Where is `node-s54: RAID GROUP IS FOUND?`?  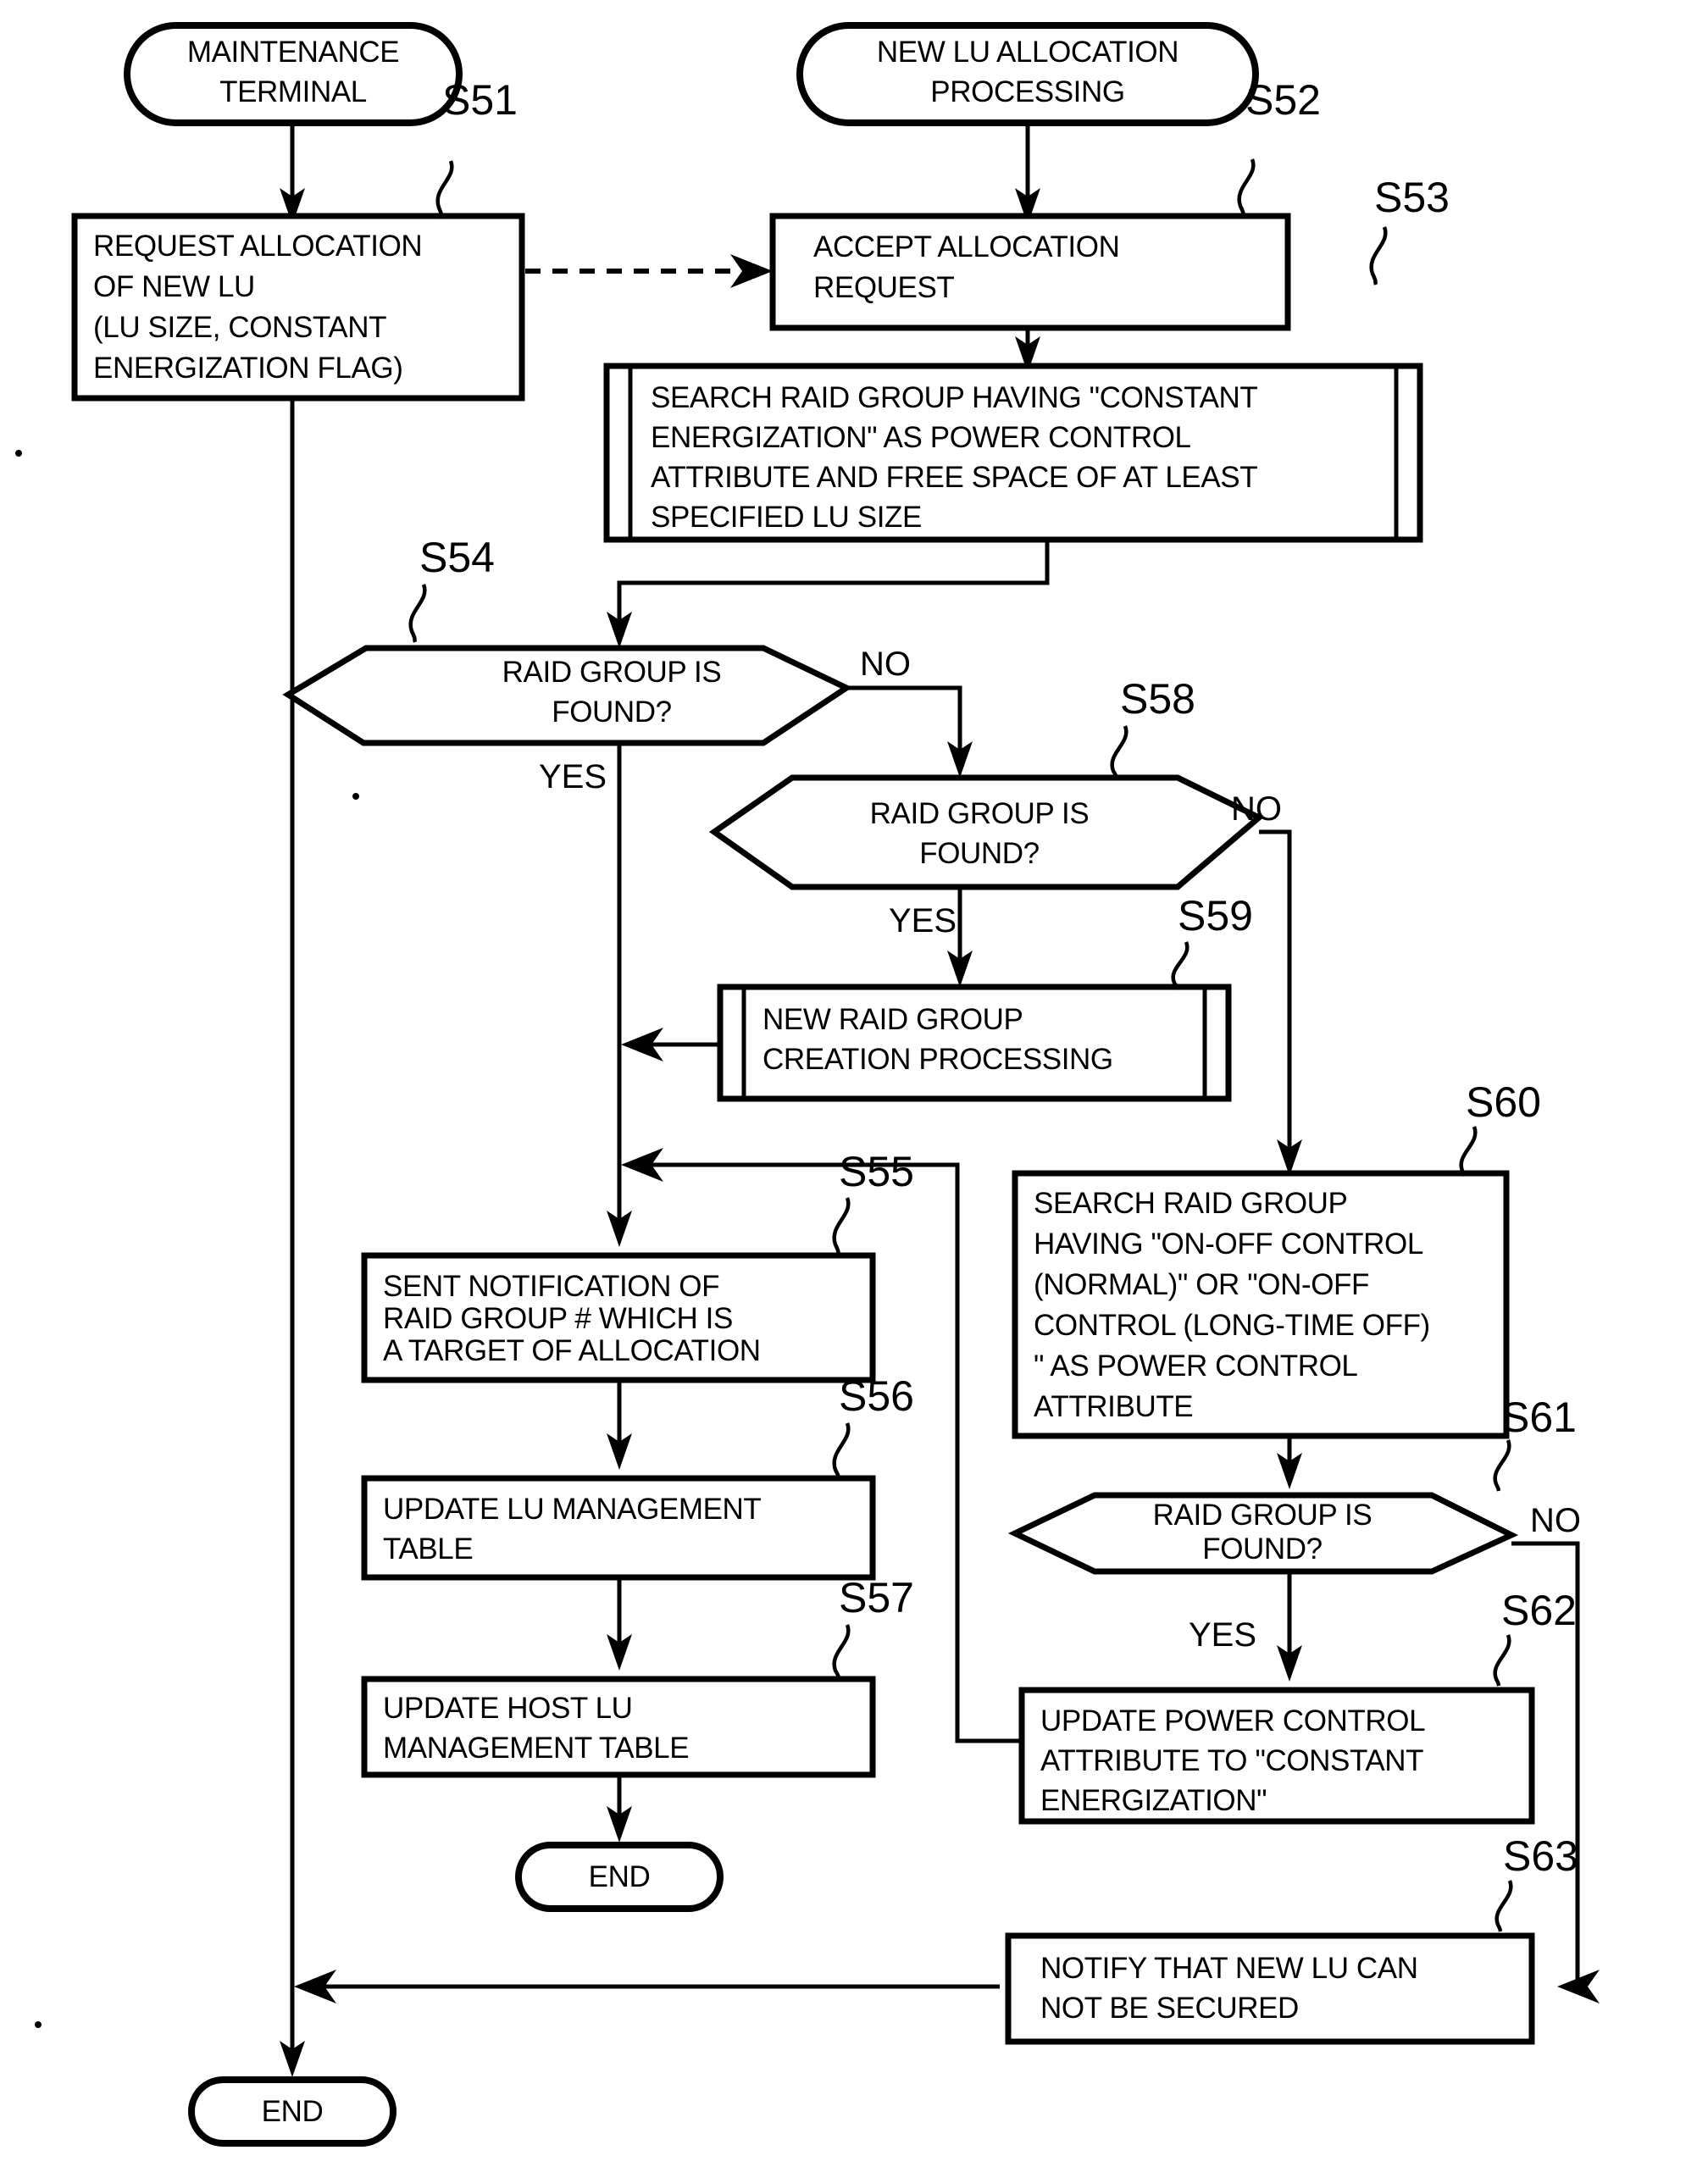
node-s54: RAID GROUP IS FOUND? is located at coordinates (567, 696).